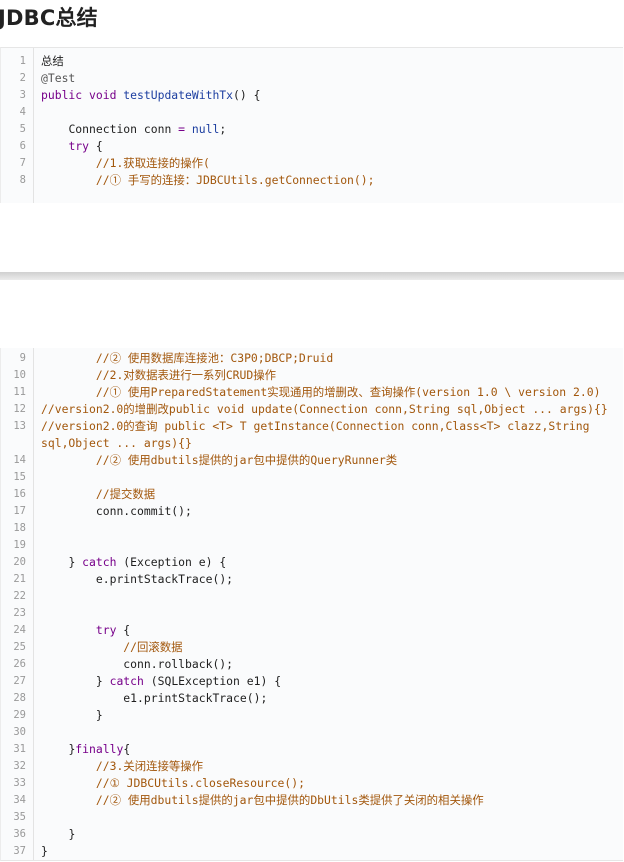  I want to click on line-text: //① 手写的连接：JDBCUtils.getConnection();, so click(330, 180).